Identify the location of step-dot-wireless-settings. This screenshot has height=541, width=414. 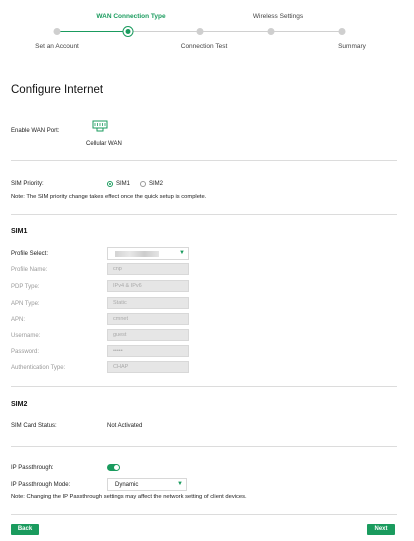
(271, 31).